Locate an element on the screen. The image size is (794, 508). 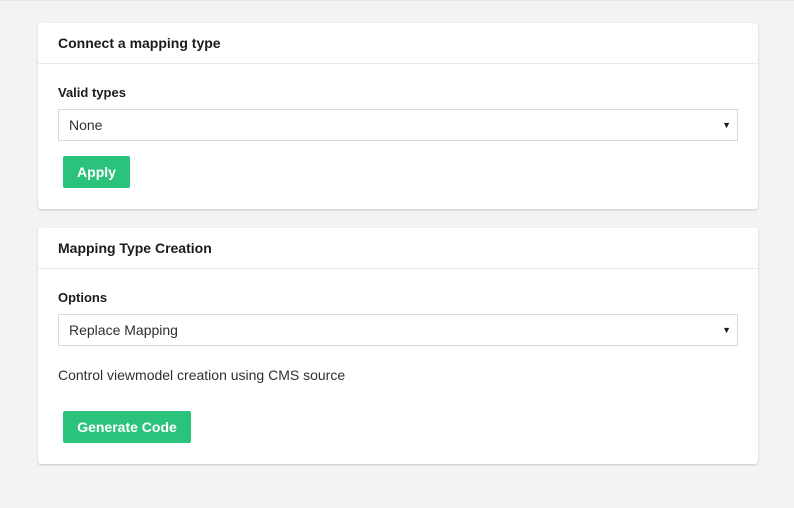
panel-title: Mapping Type Creation is located at coordinates (398, 248).